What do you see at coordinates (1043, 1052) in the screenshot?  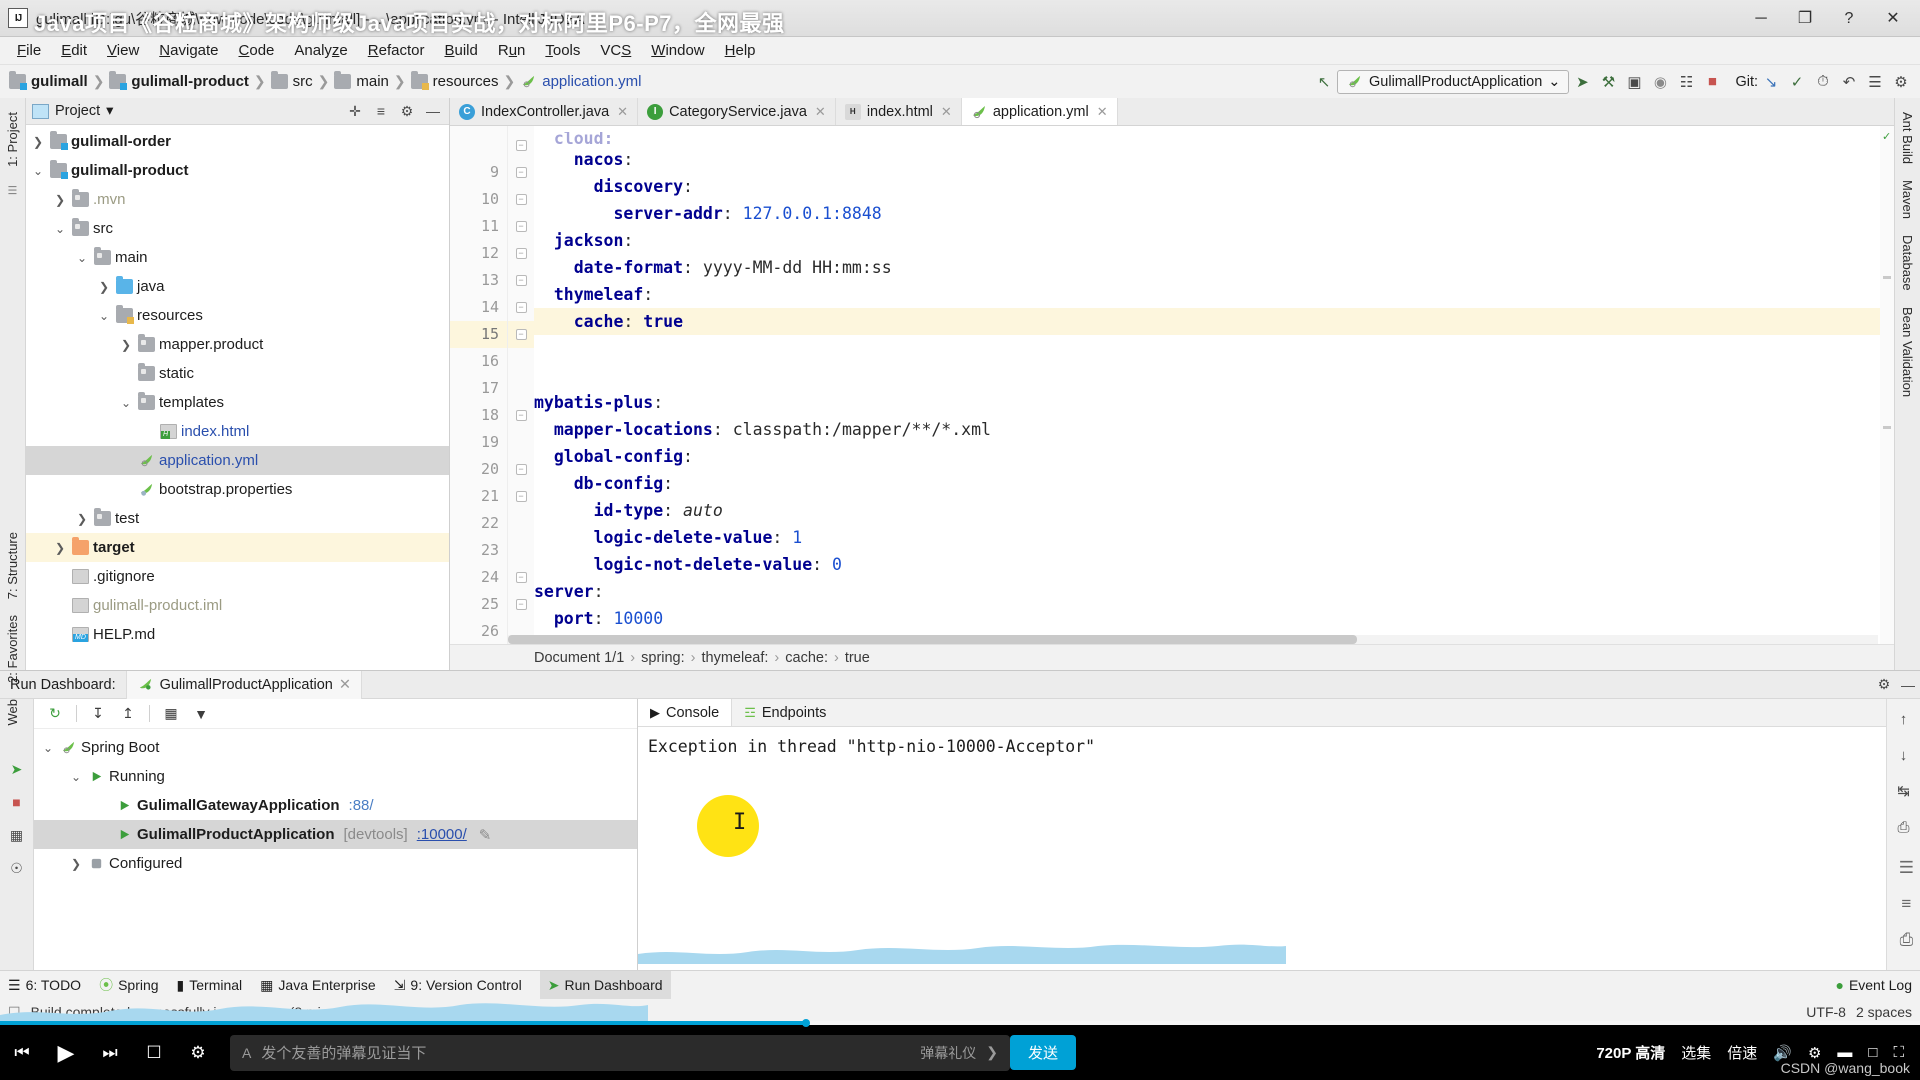 I see `send-danmaku-button: 发送` at bounding box center [1043, 1052].